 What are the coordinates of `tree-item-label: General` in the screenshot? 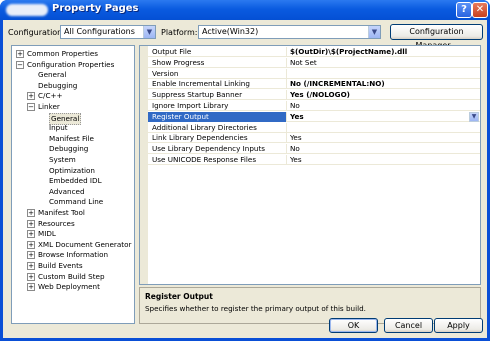 It's located at (52, 75).